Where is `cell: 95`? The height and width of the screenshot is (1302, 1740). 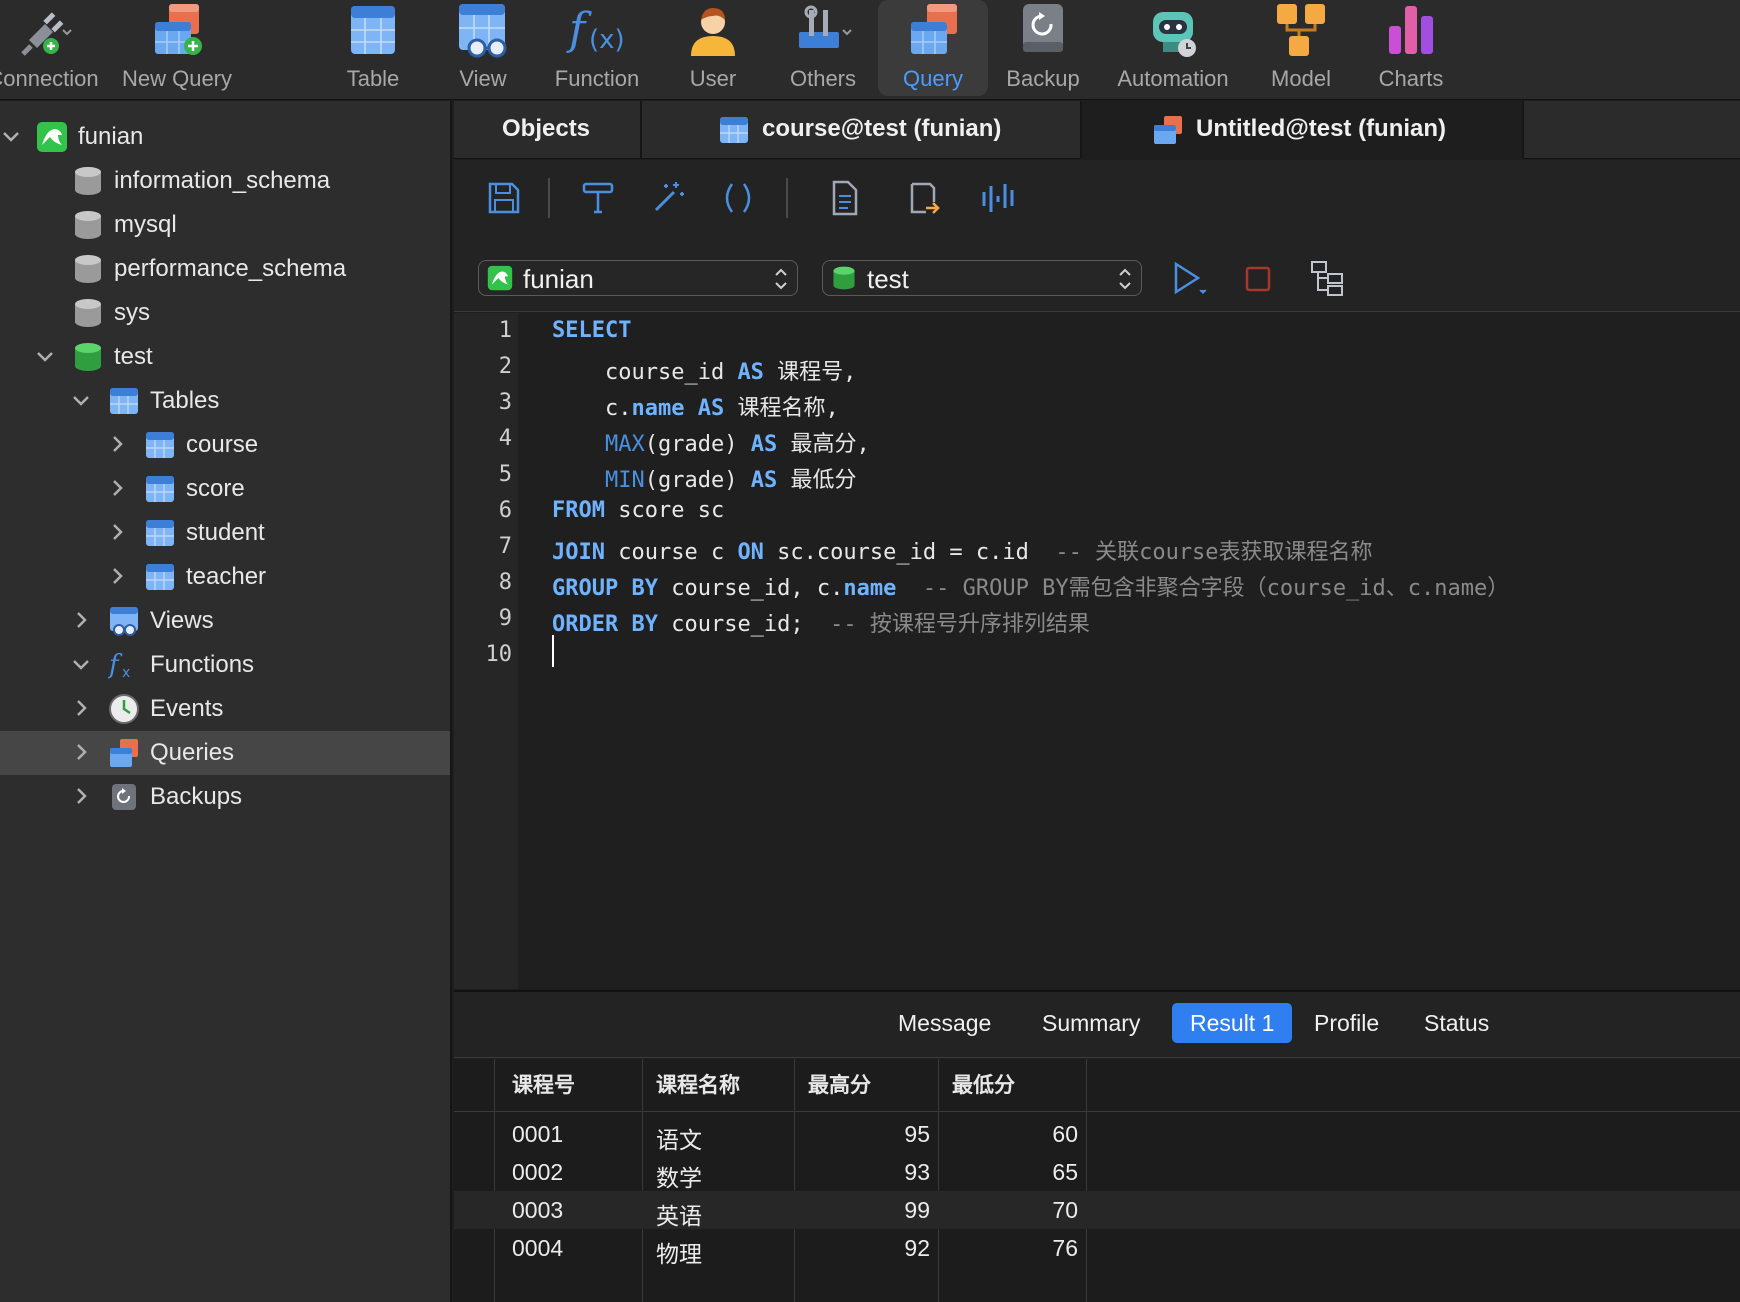 cell: 95 is located at coordinates (867, 1134).